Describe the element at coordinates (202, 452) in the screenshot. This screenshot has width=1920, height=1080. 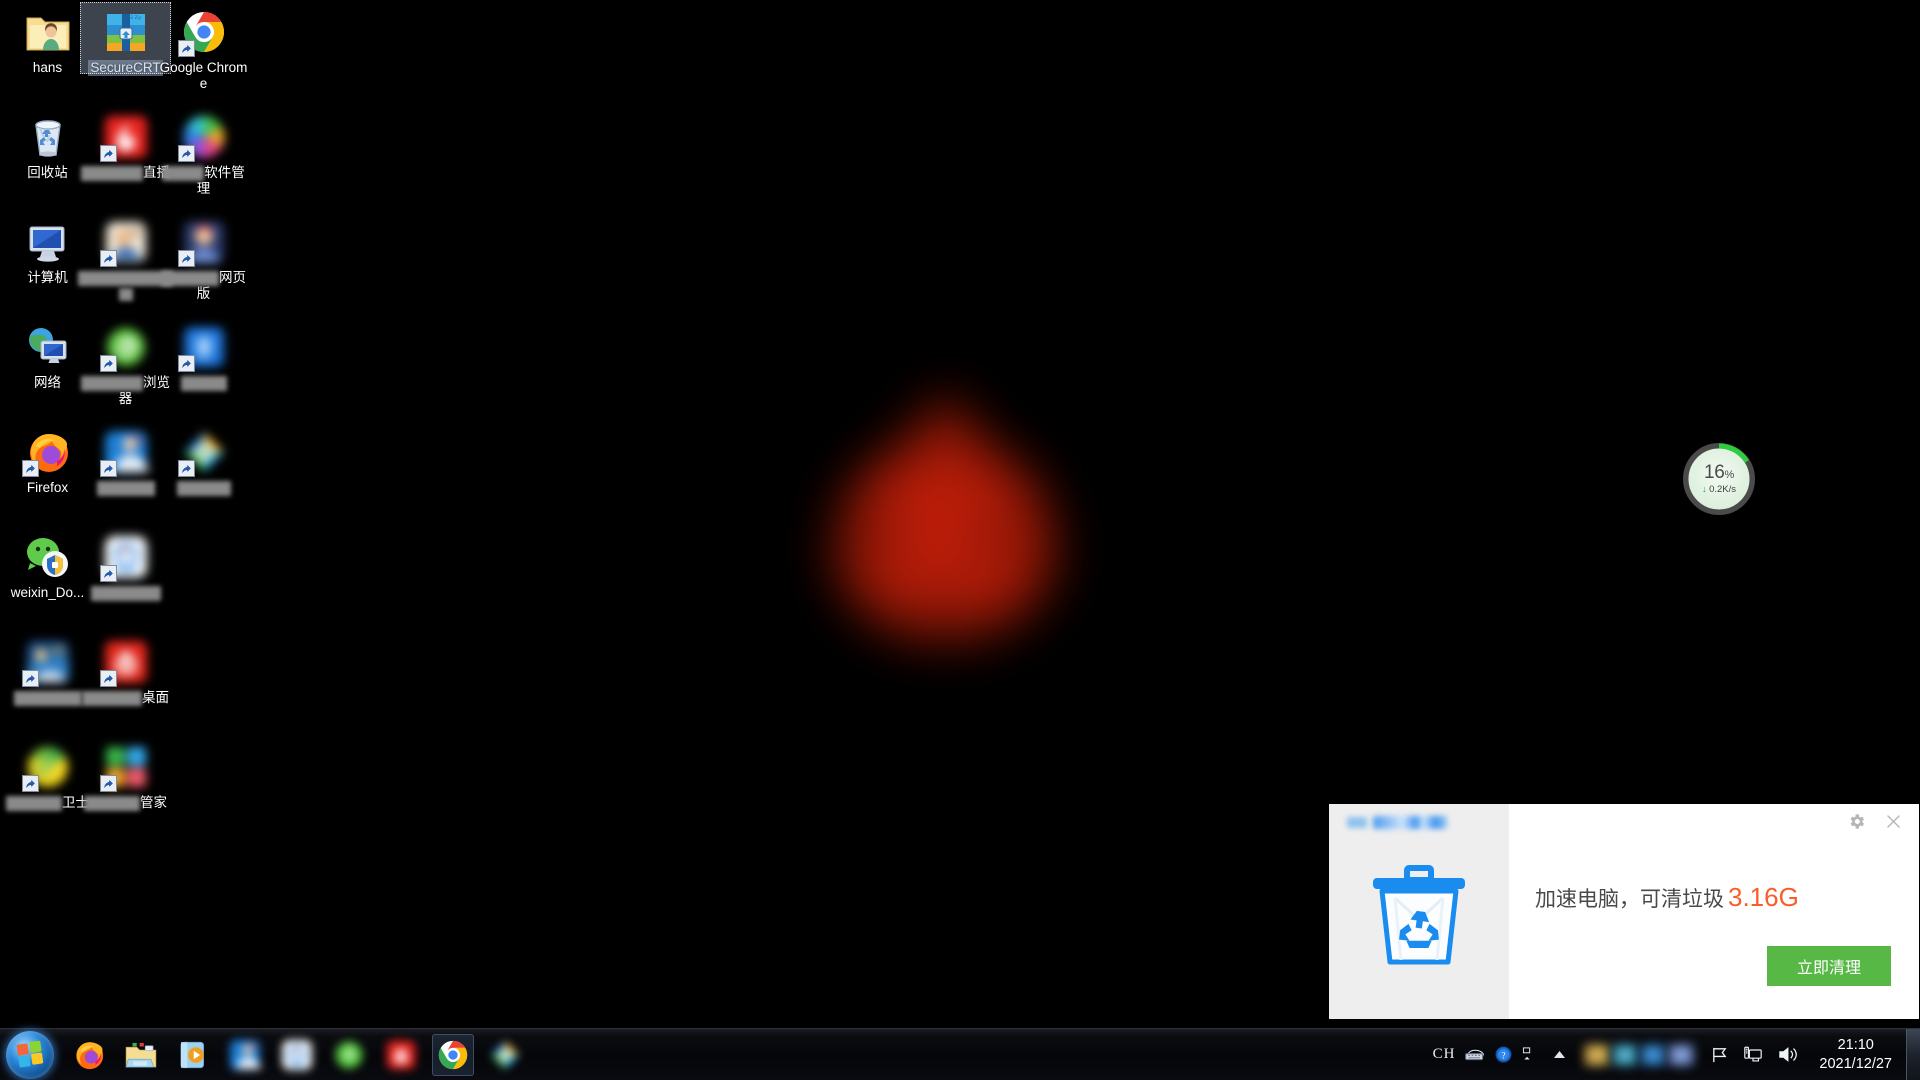
I see `media-player-icon` at that location.